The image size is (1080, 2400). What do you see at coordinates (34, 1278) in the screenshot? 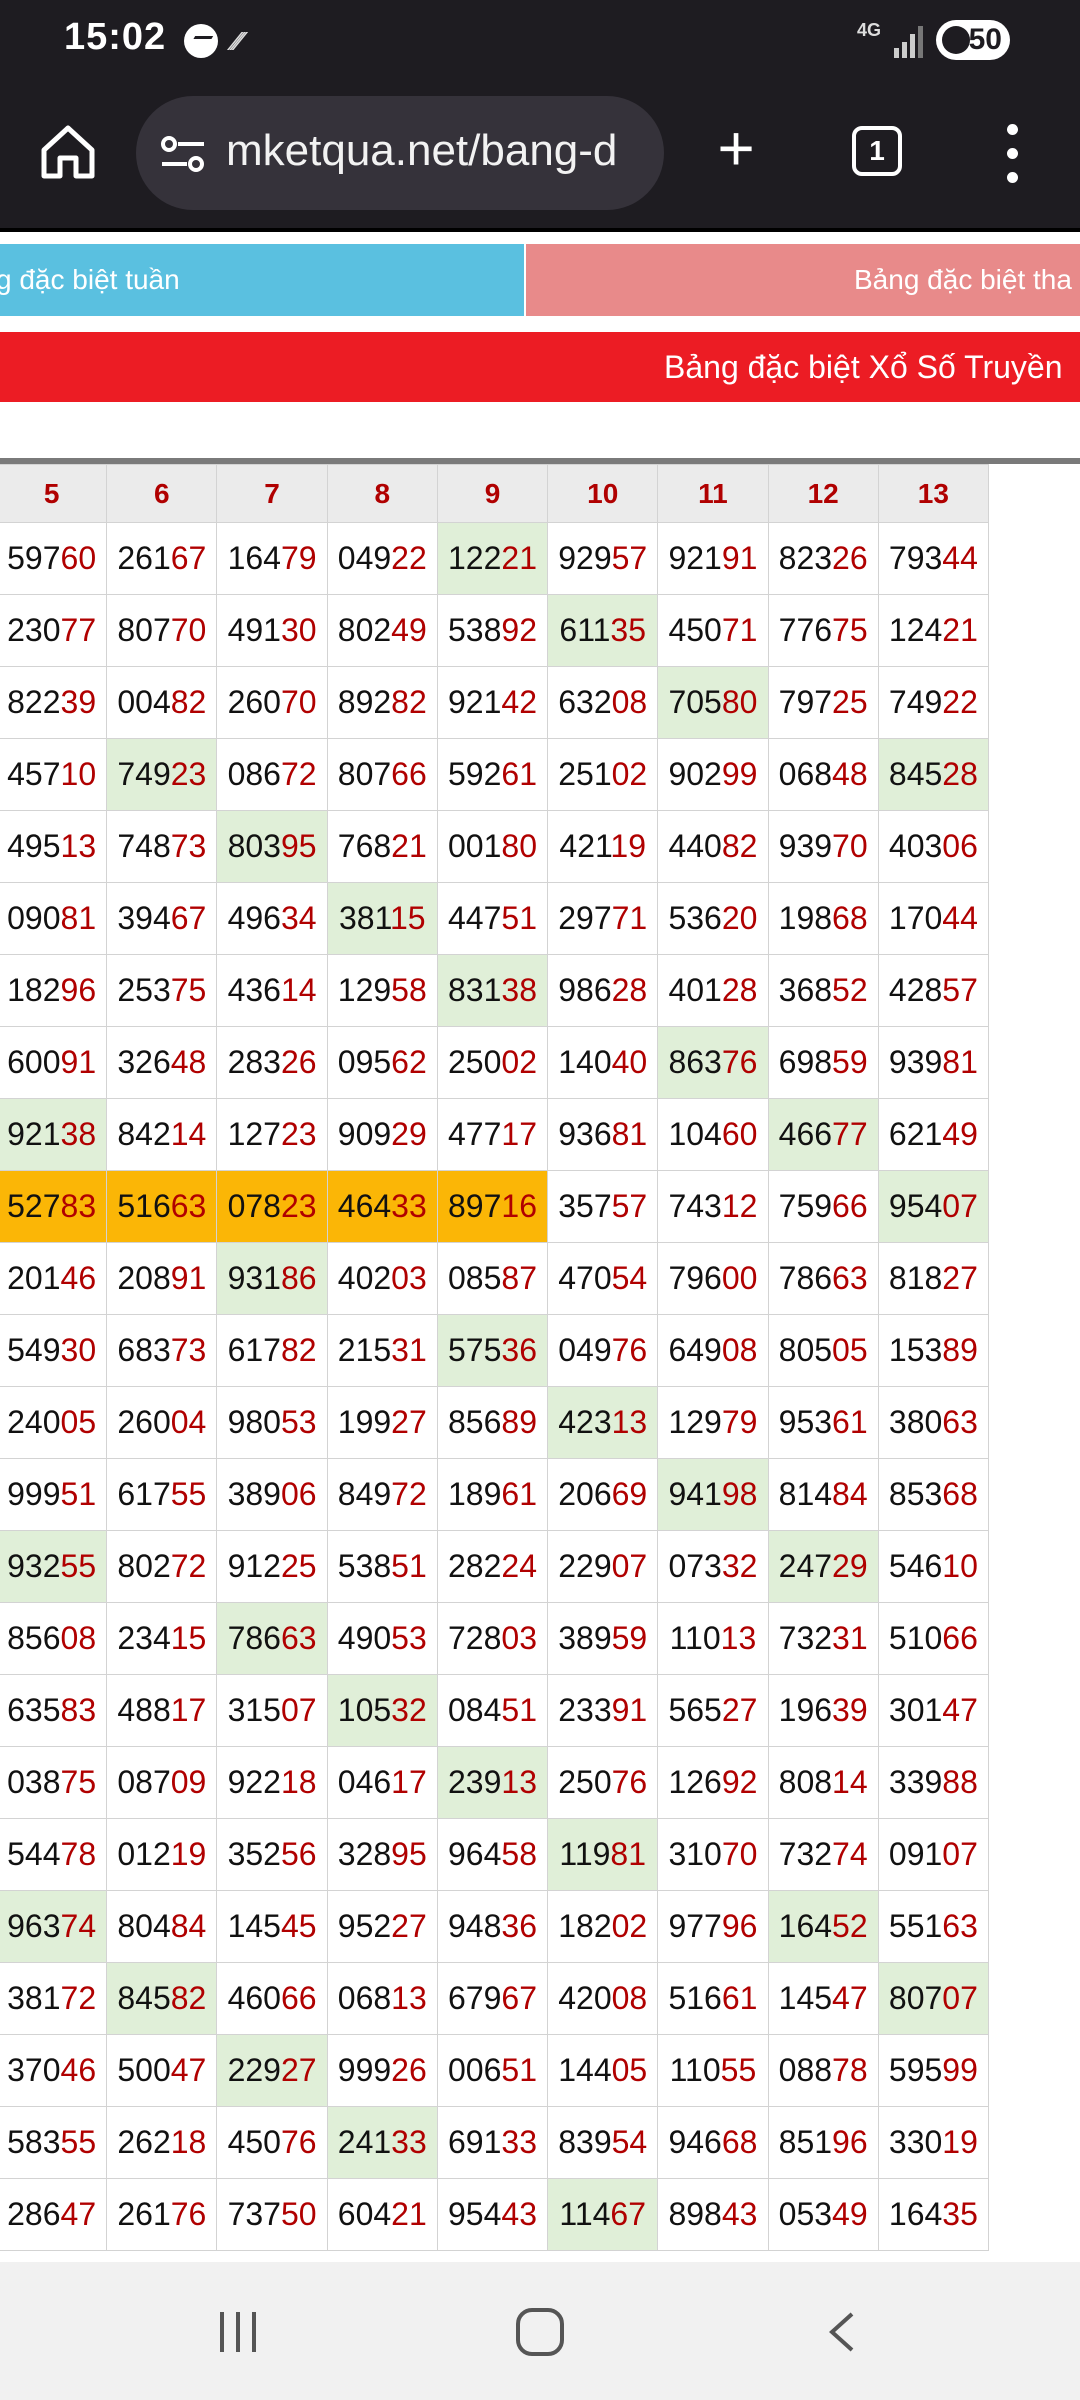
I see `number-head: 201` at bounding box center [34, 1278].